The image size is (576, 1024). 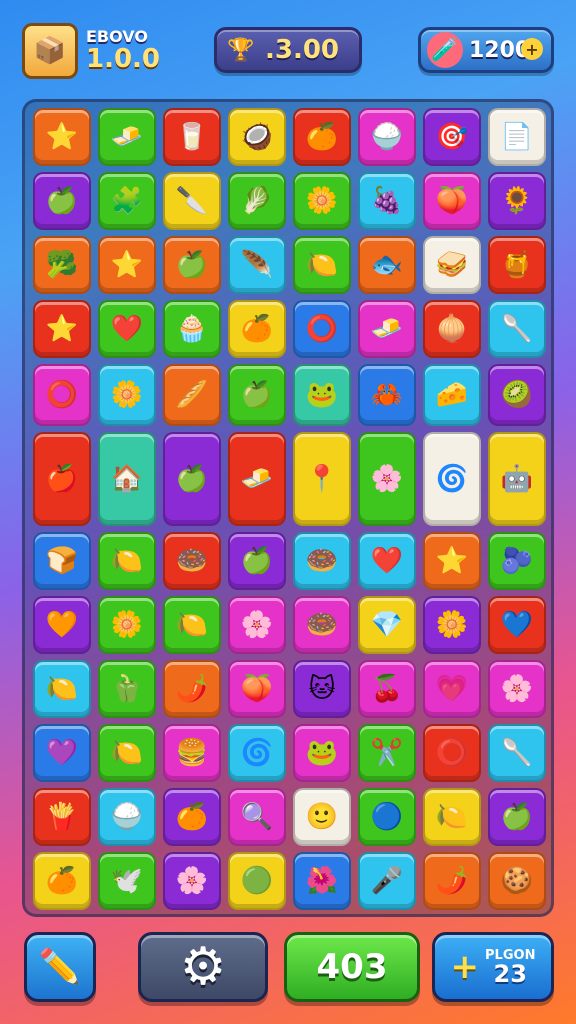 I want to click on tile-r3-c5: 🍋, so click(x=322, y=265).